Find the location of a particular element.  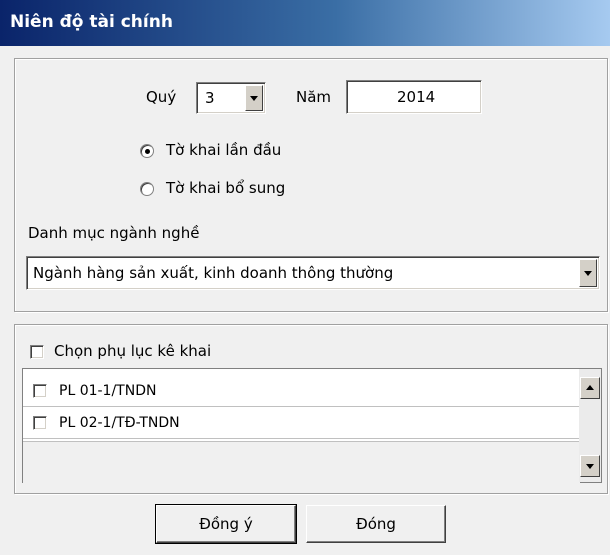

ok-button: Đồng ý is located at coordinates (226, 524).